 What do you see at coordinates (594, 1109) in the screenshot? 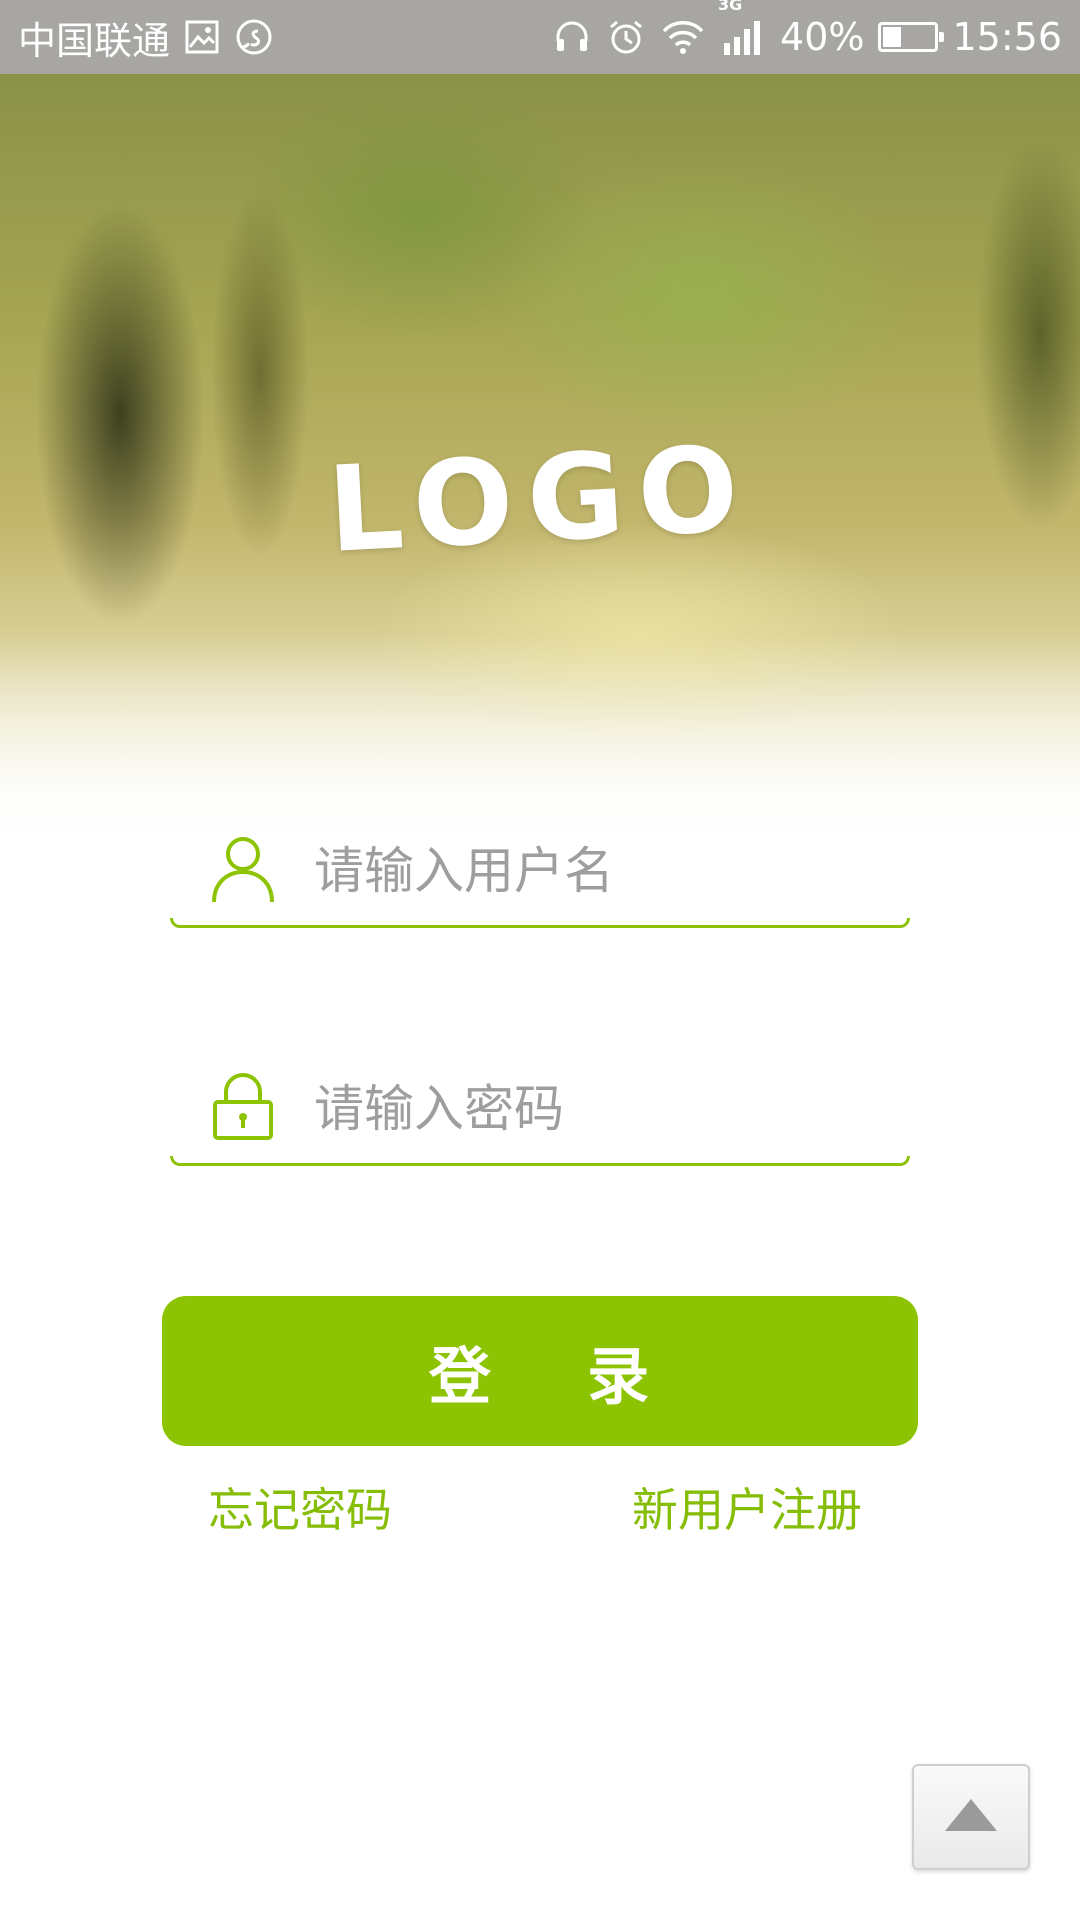
I see `password-input` at bounding box center [594, 1109].